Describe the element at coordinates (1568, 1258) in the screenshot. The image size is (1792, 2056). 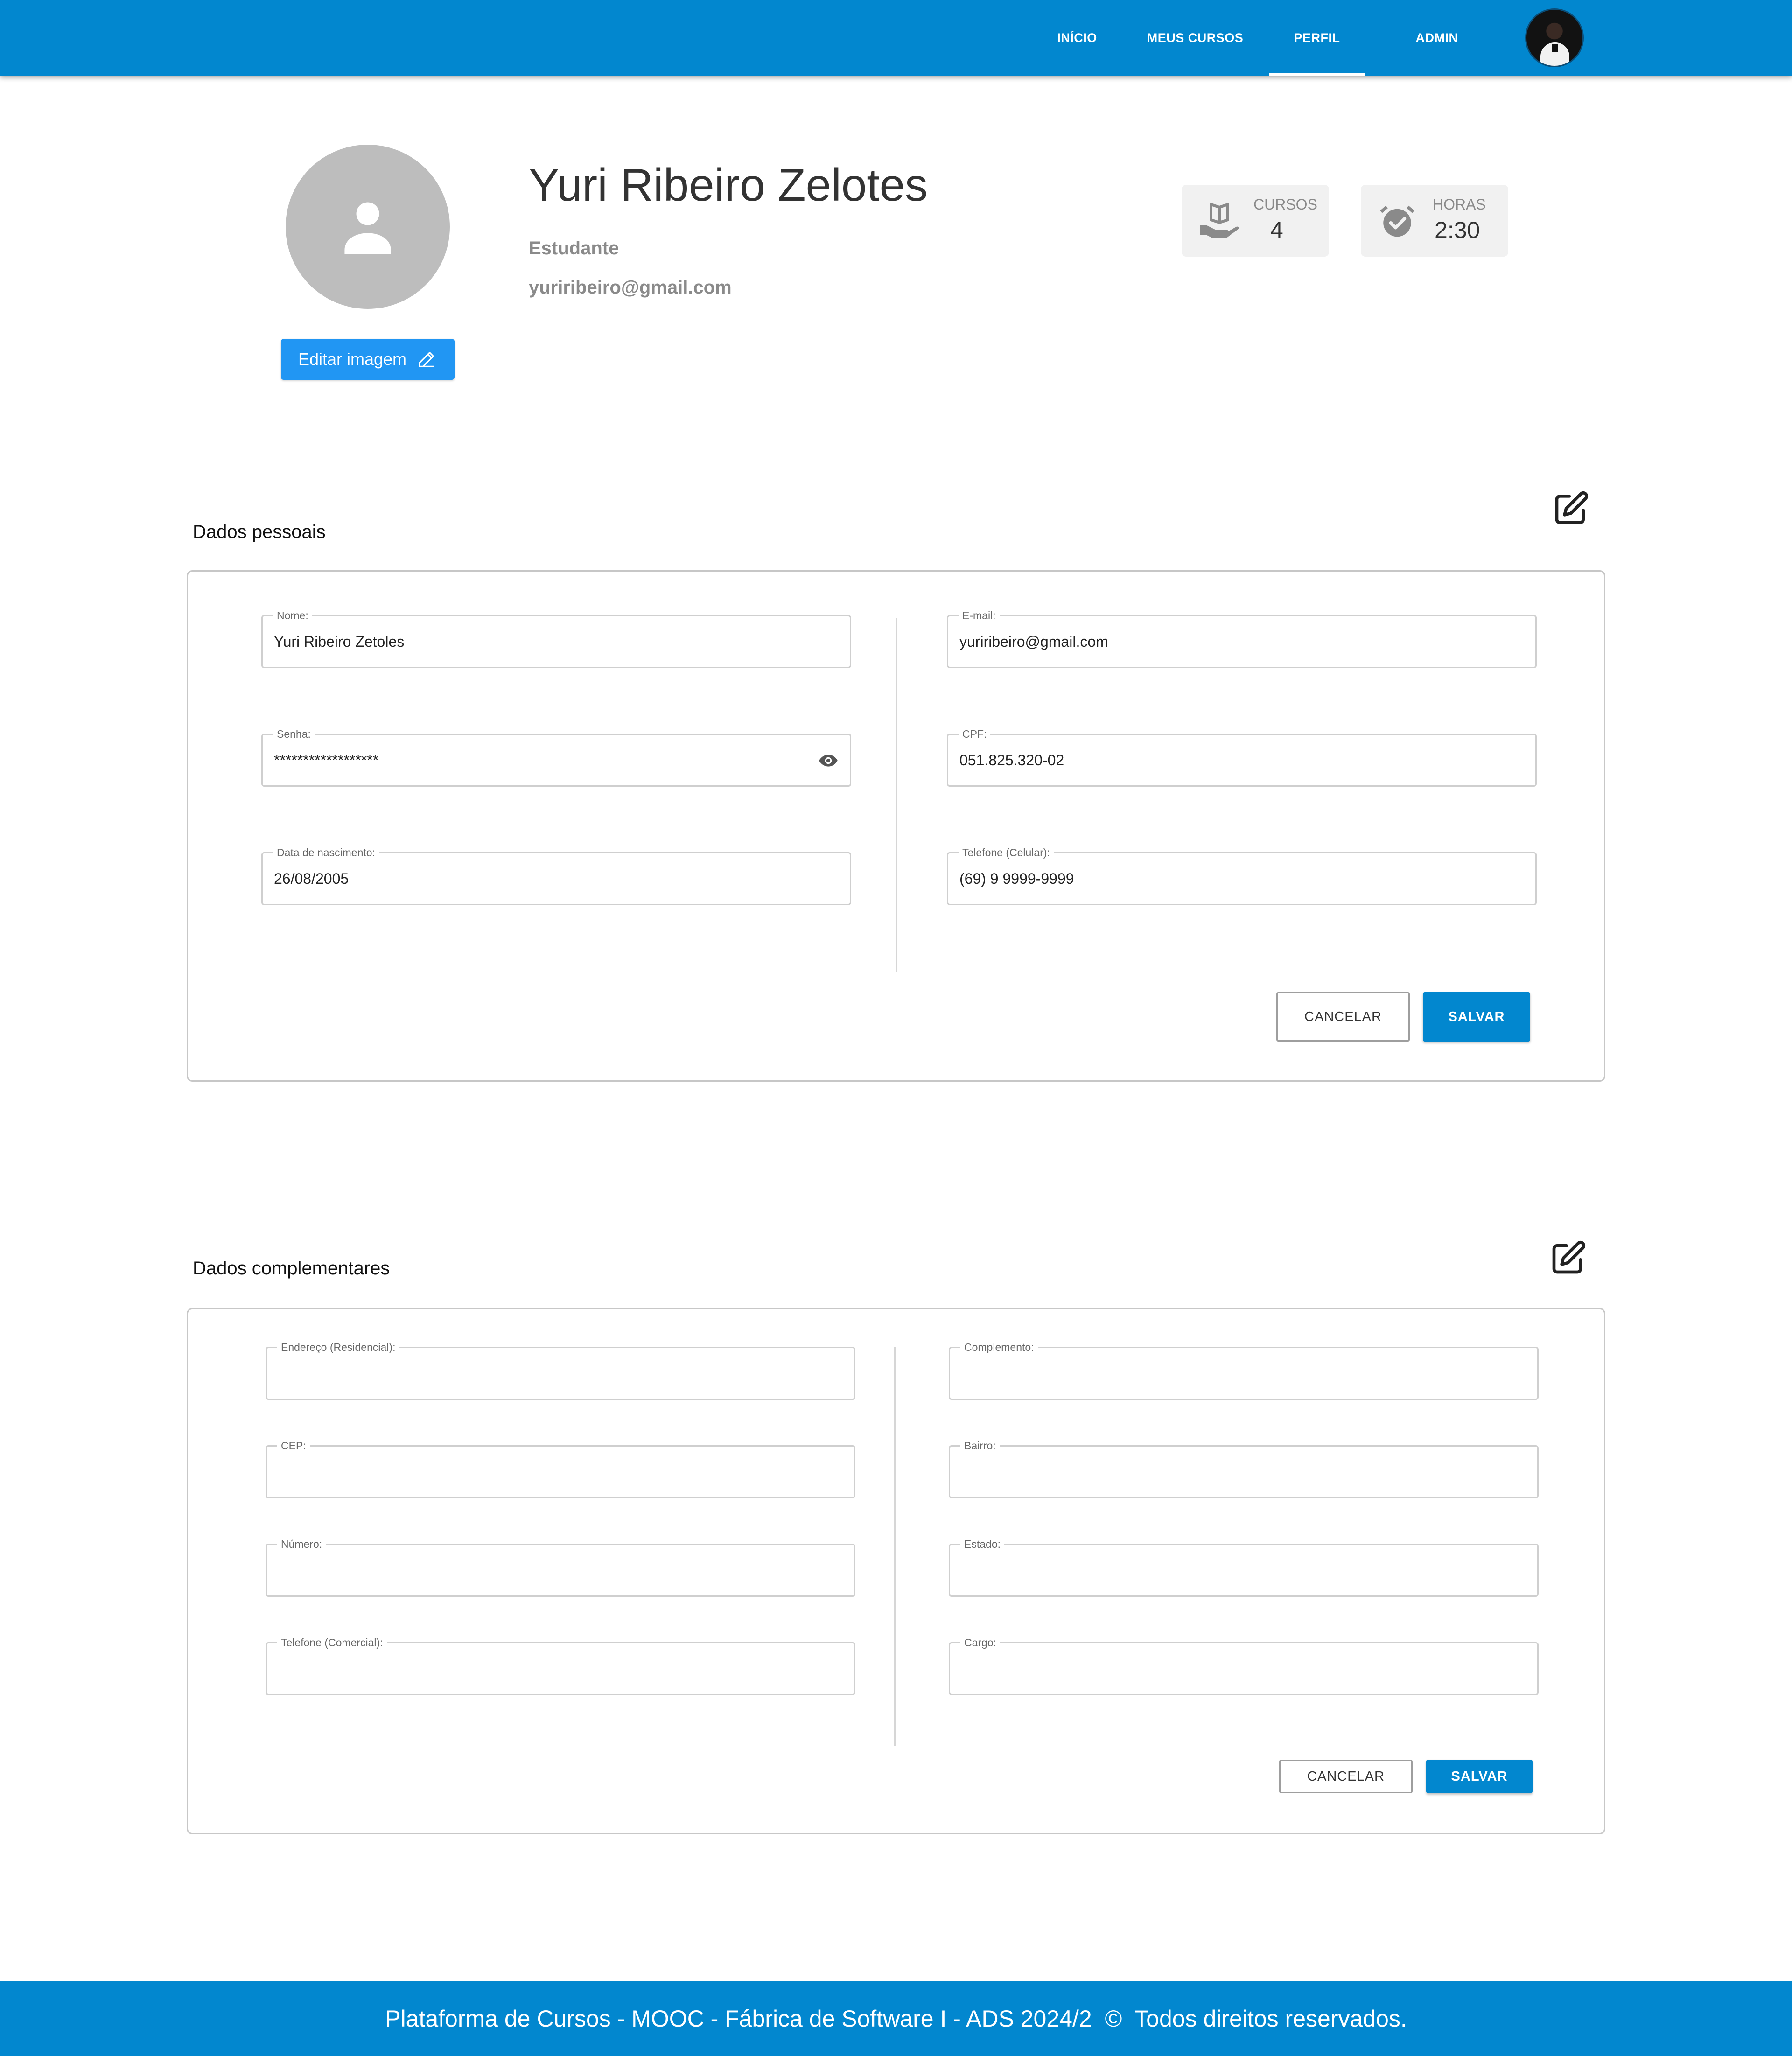
I see `edit-complementary-icon` at that location.